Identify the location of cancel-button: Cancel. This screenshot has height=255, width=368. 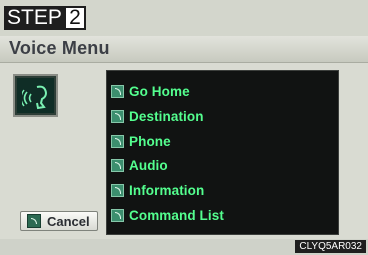
(59, 221).